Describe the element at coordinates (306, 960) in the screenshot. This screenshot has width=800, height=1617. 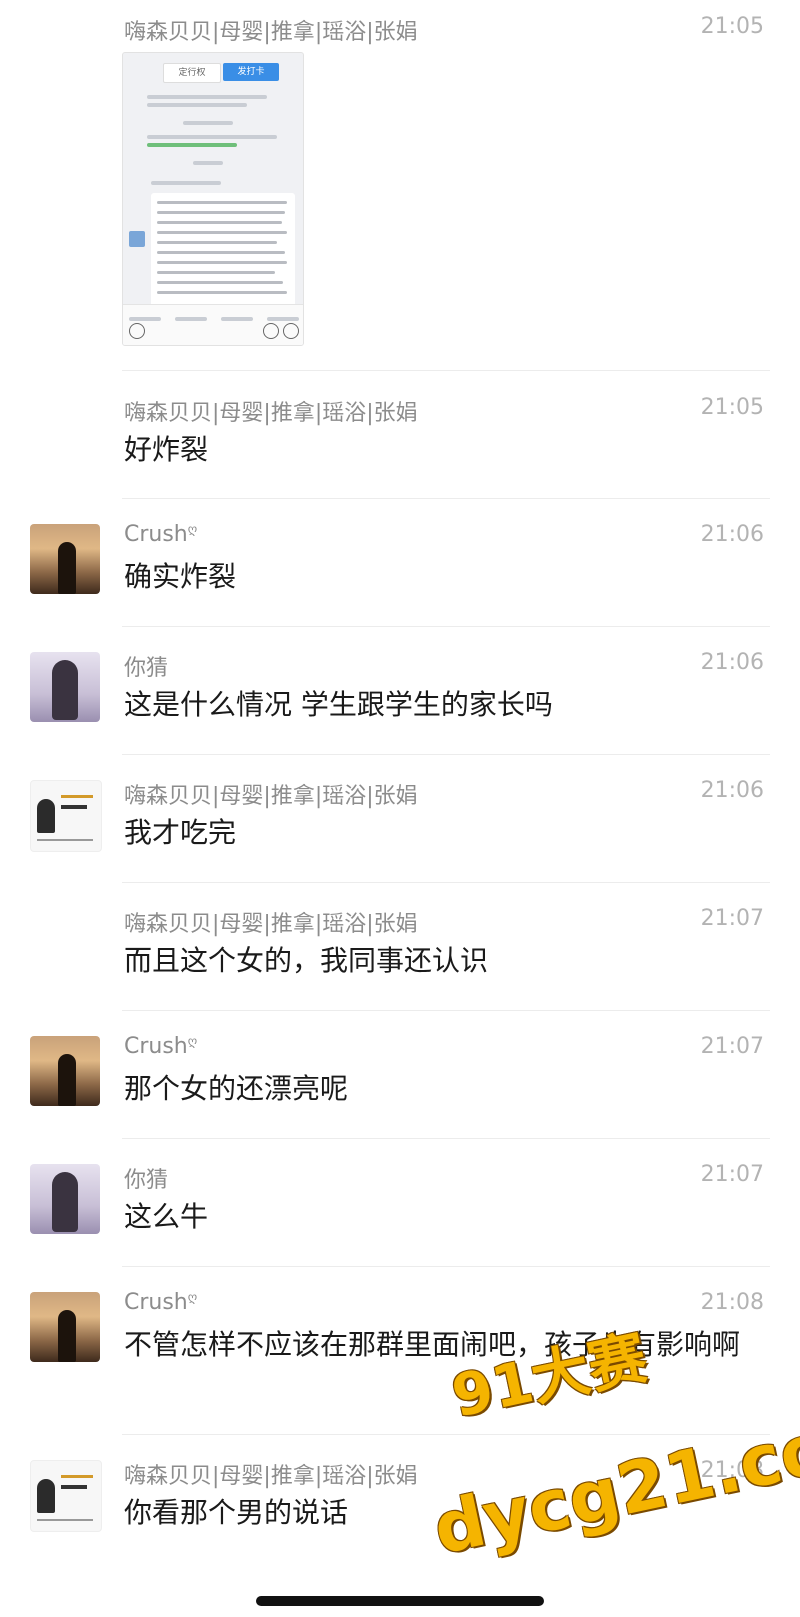
I see `message-text: 而且这个女的，我同事还认识` at that location.